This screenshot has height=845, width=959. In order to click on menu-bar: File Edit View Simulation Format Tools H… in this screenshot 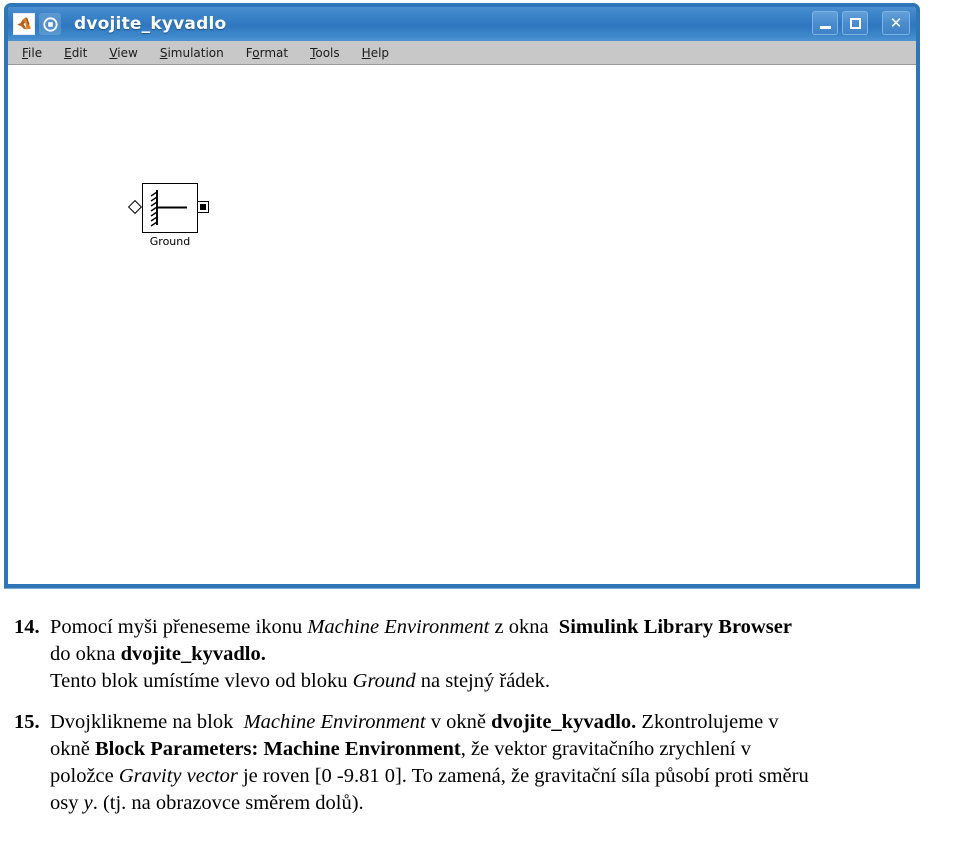, I will do `click(462, 53)`.